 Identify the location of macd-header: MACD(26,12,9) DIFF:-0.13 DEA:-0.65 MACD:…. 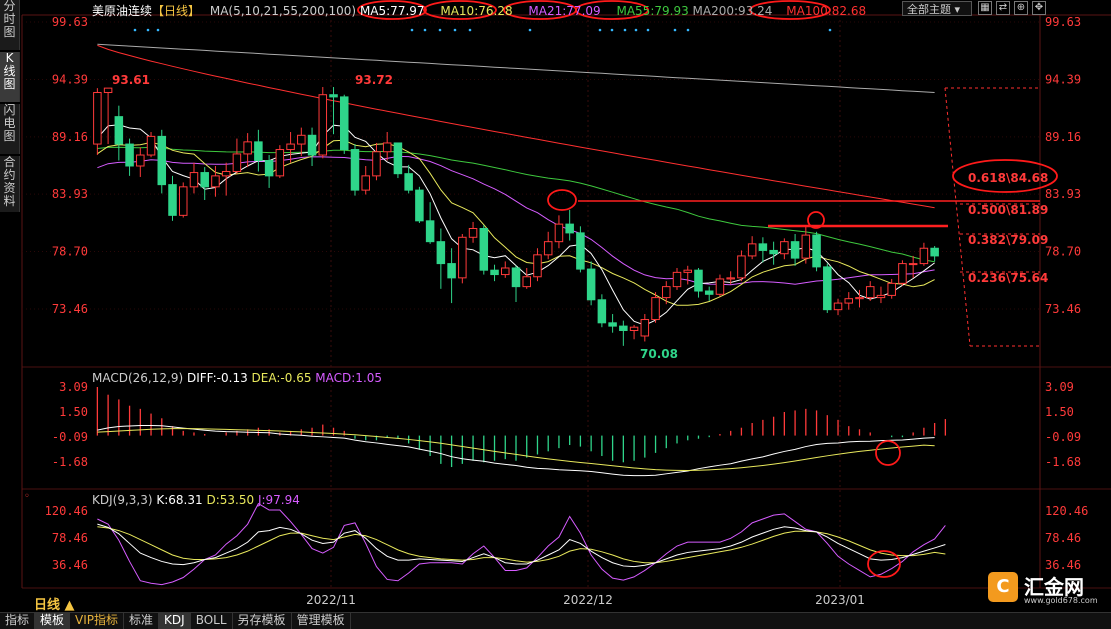
(237, 378).